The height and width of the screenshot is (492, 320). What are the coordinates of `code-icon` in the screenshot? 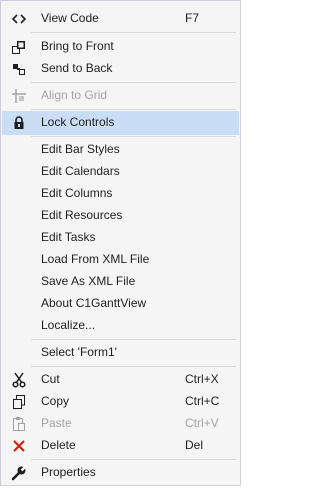 It's located at (19, 19).